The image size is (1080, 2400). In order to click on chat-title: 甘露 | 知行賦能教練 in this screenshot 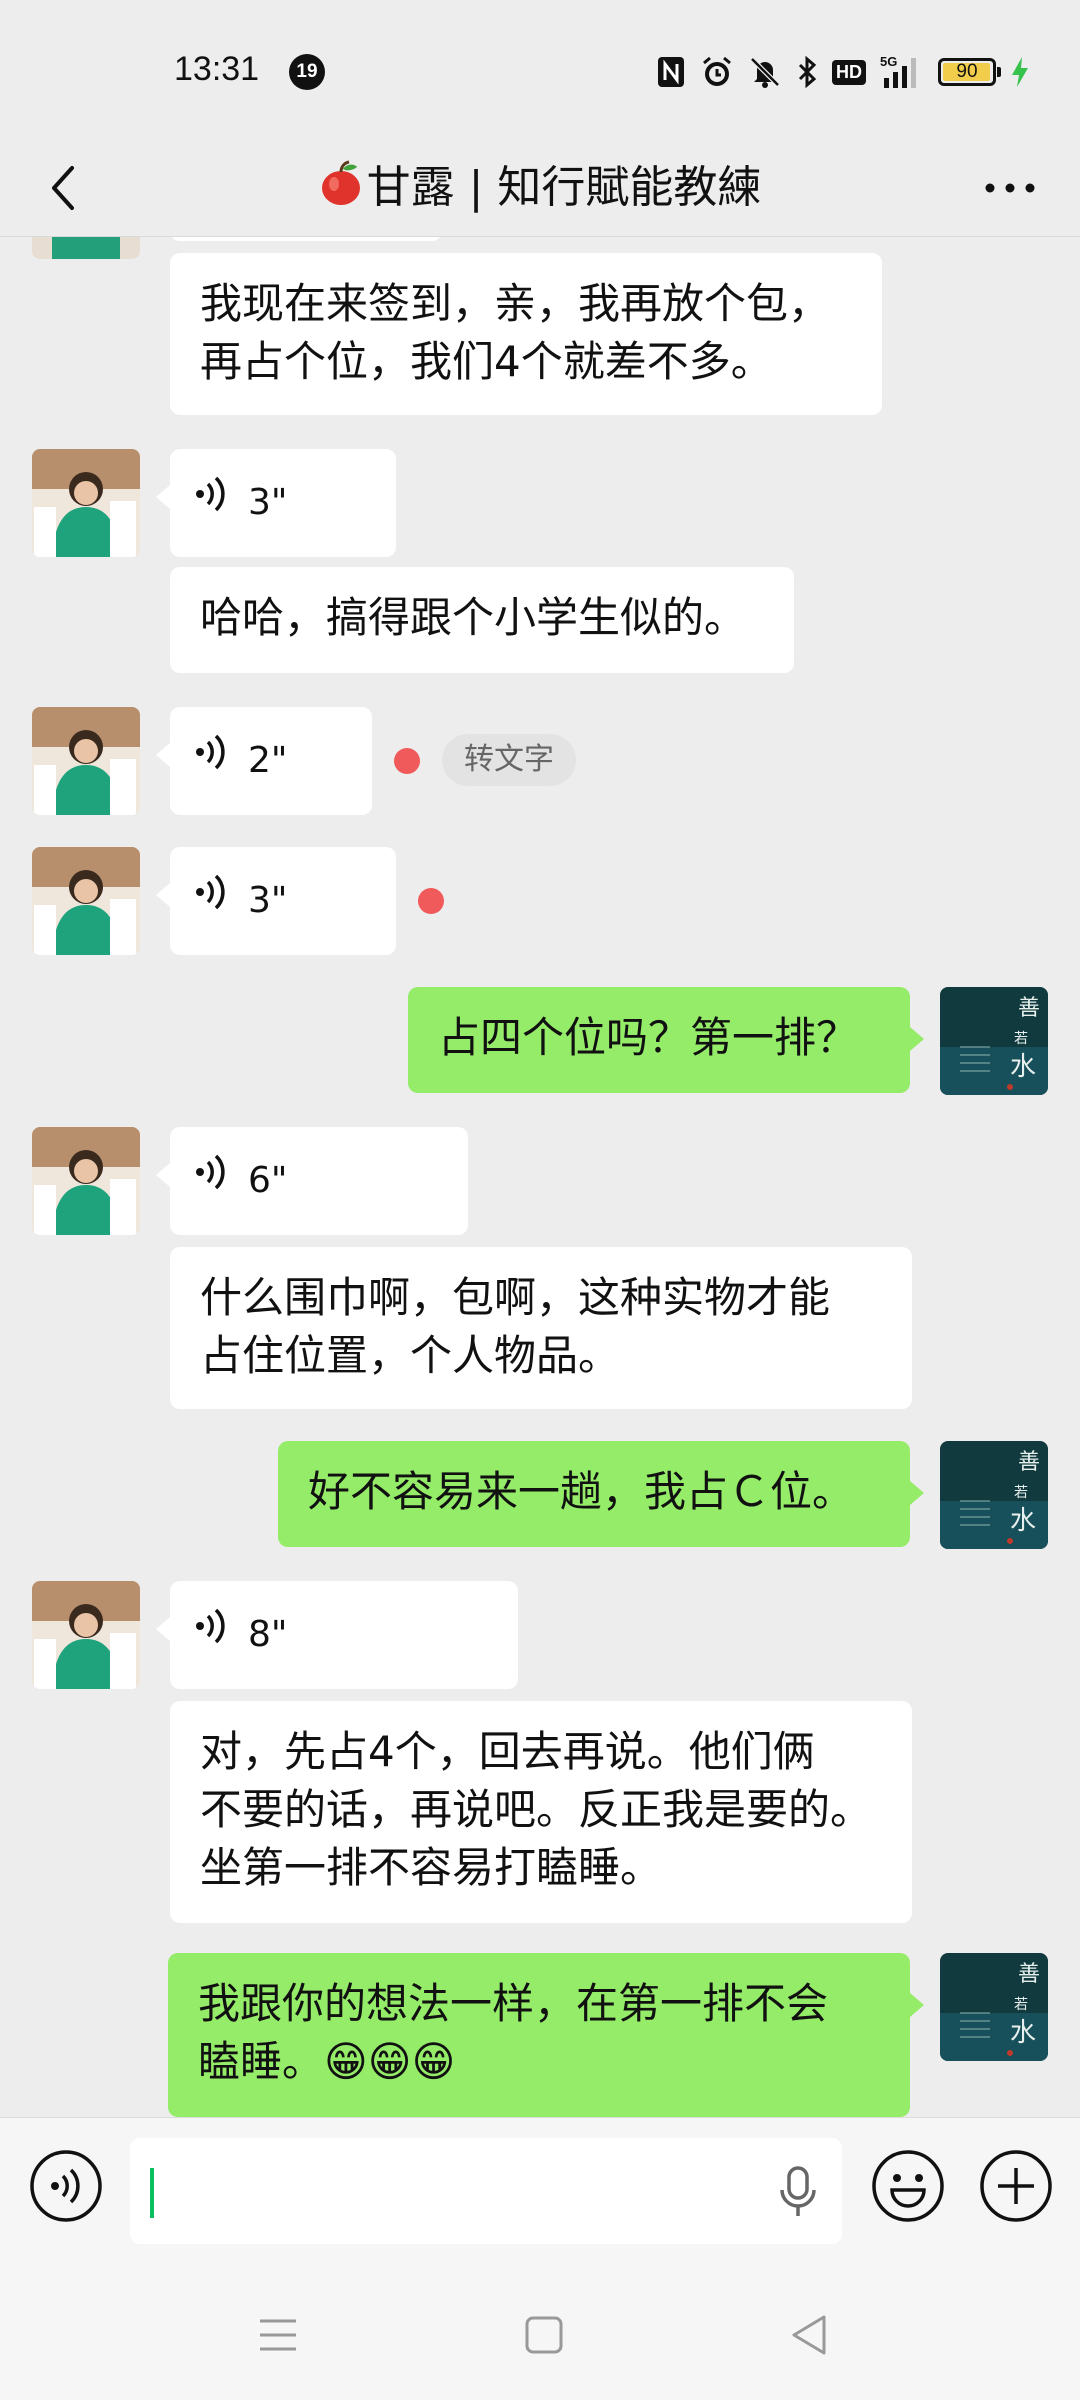, I will do `click(540, 188)`.